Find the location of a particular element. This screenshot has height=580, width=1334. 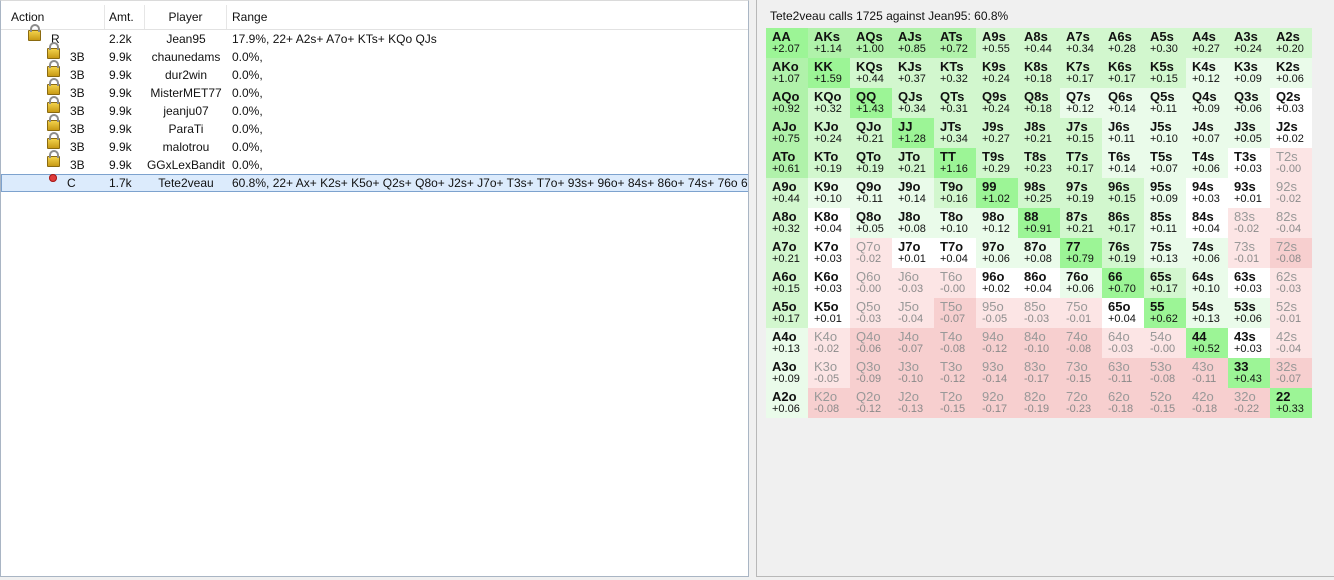

hand-cell: J5s +0.10 is located at coordinates (1165, 133).